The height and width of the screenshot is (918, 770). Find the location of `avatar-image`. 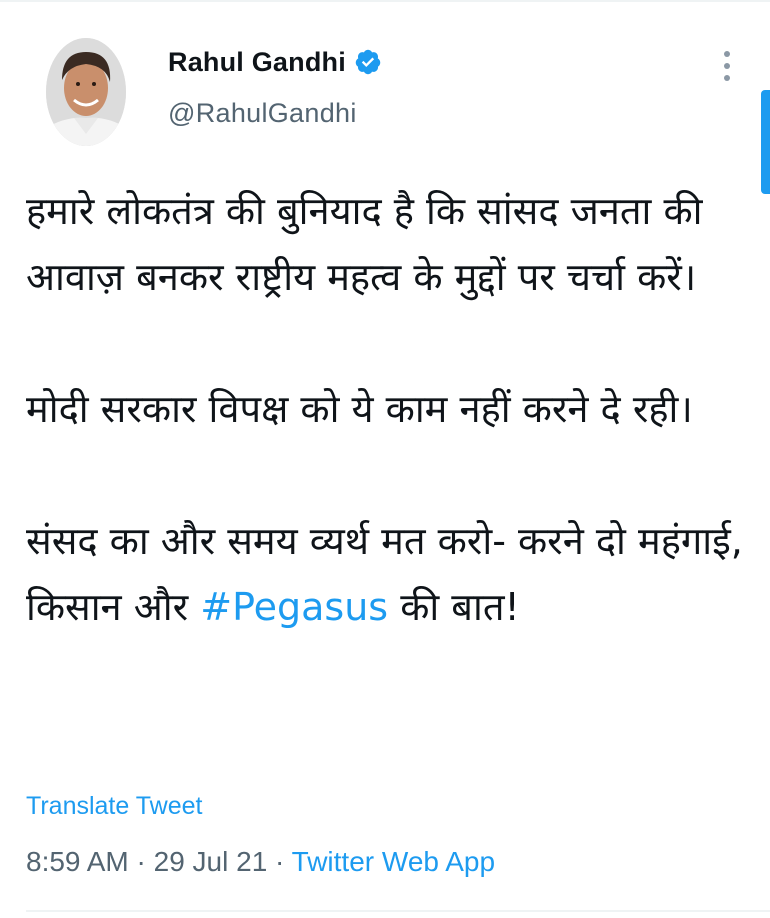

avatar-image is located at coordinates (86, 92).